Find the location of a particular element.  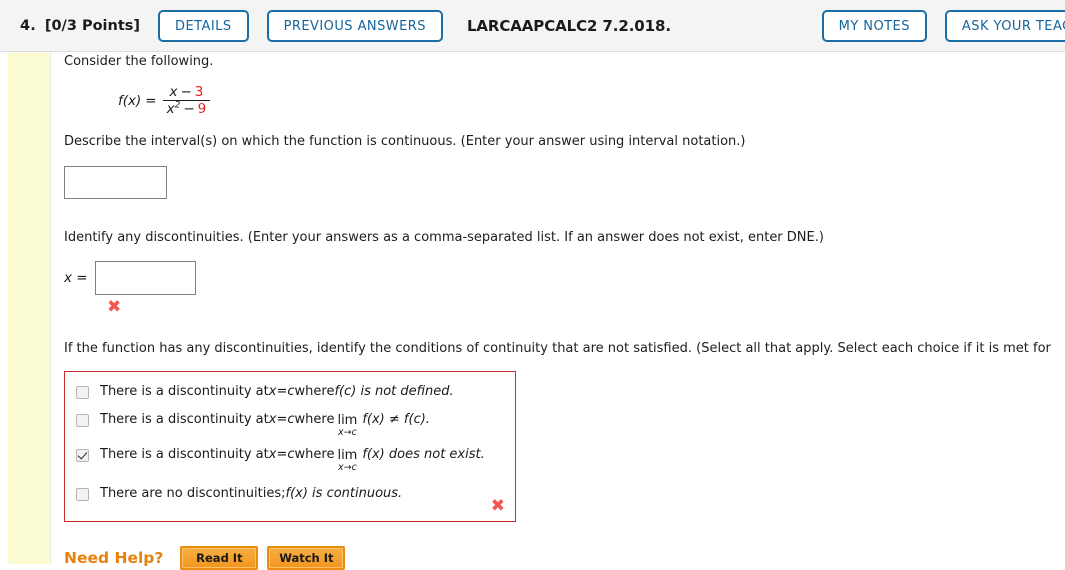

limit-2-bottom: x→c is located at coordinates (347, 432).